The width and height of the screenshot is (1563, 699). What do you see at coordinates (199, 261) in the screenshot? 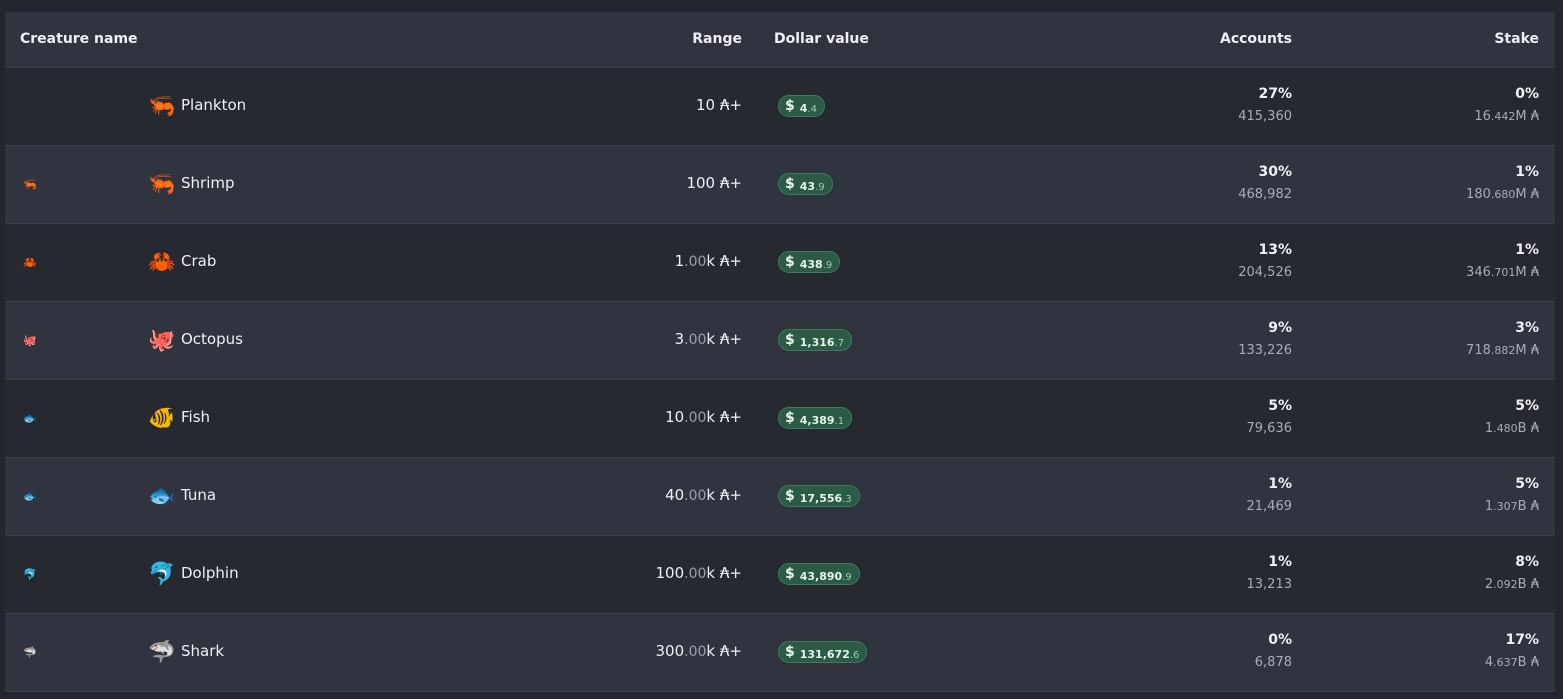
I see `creature-name: Crab` at bounding box center [199, 261].